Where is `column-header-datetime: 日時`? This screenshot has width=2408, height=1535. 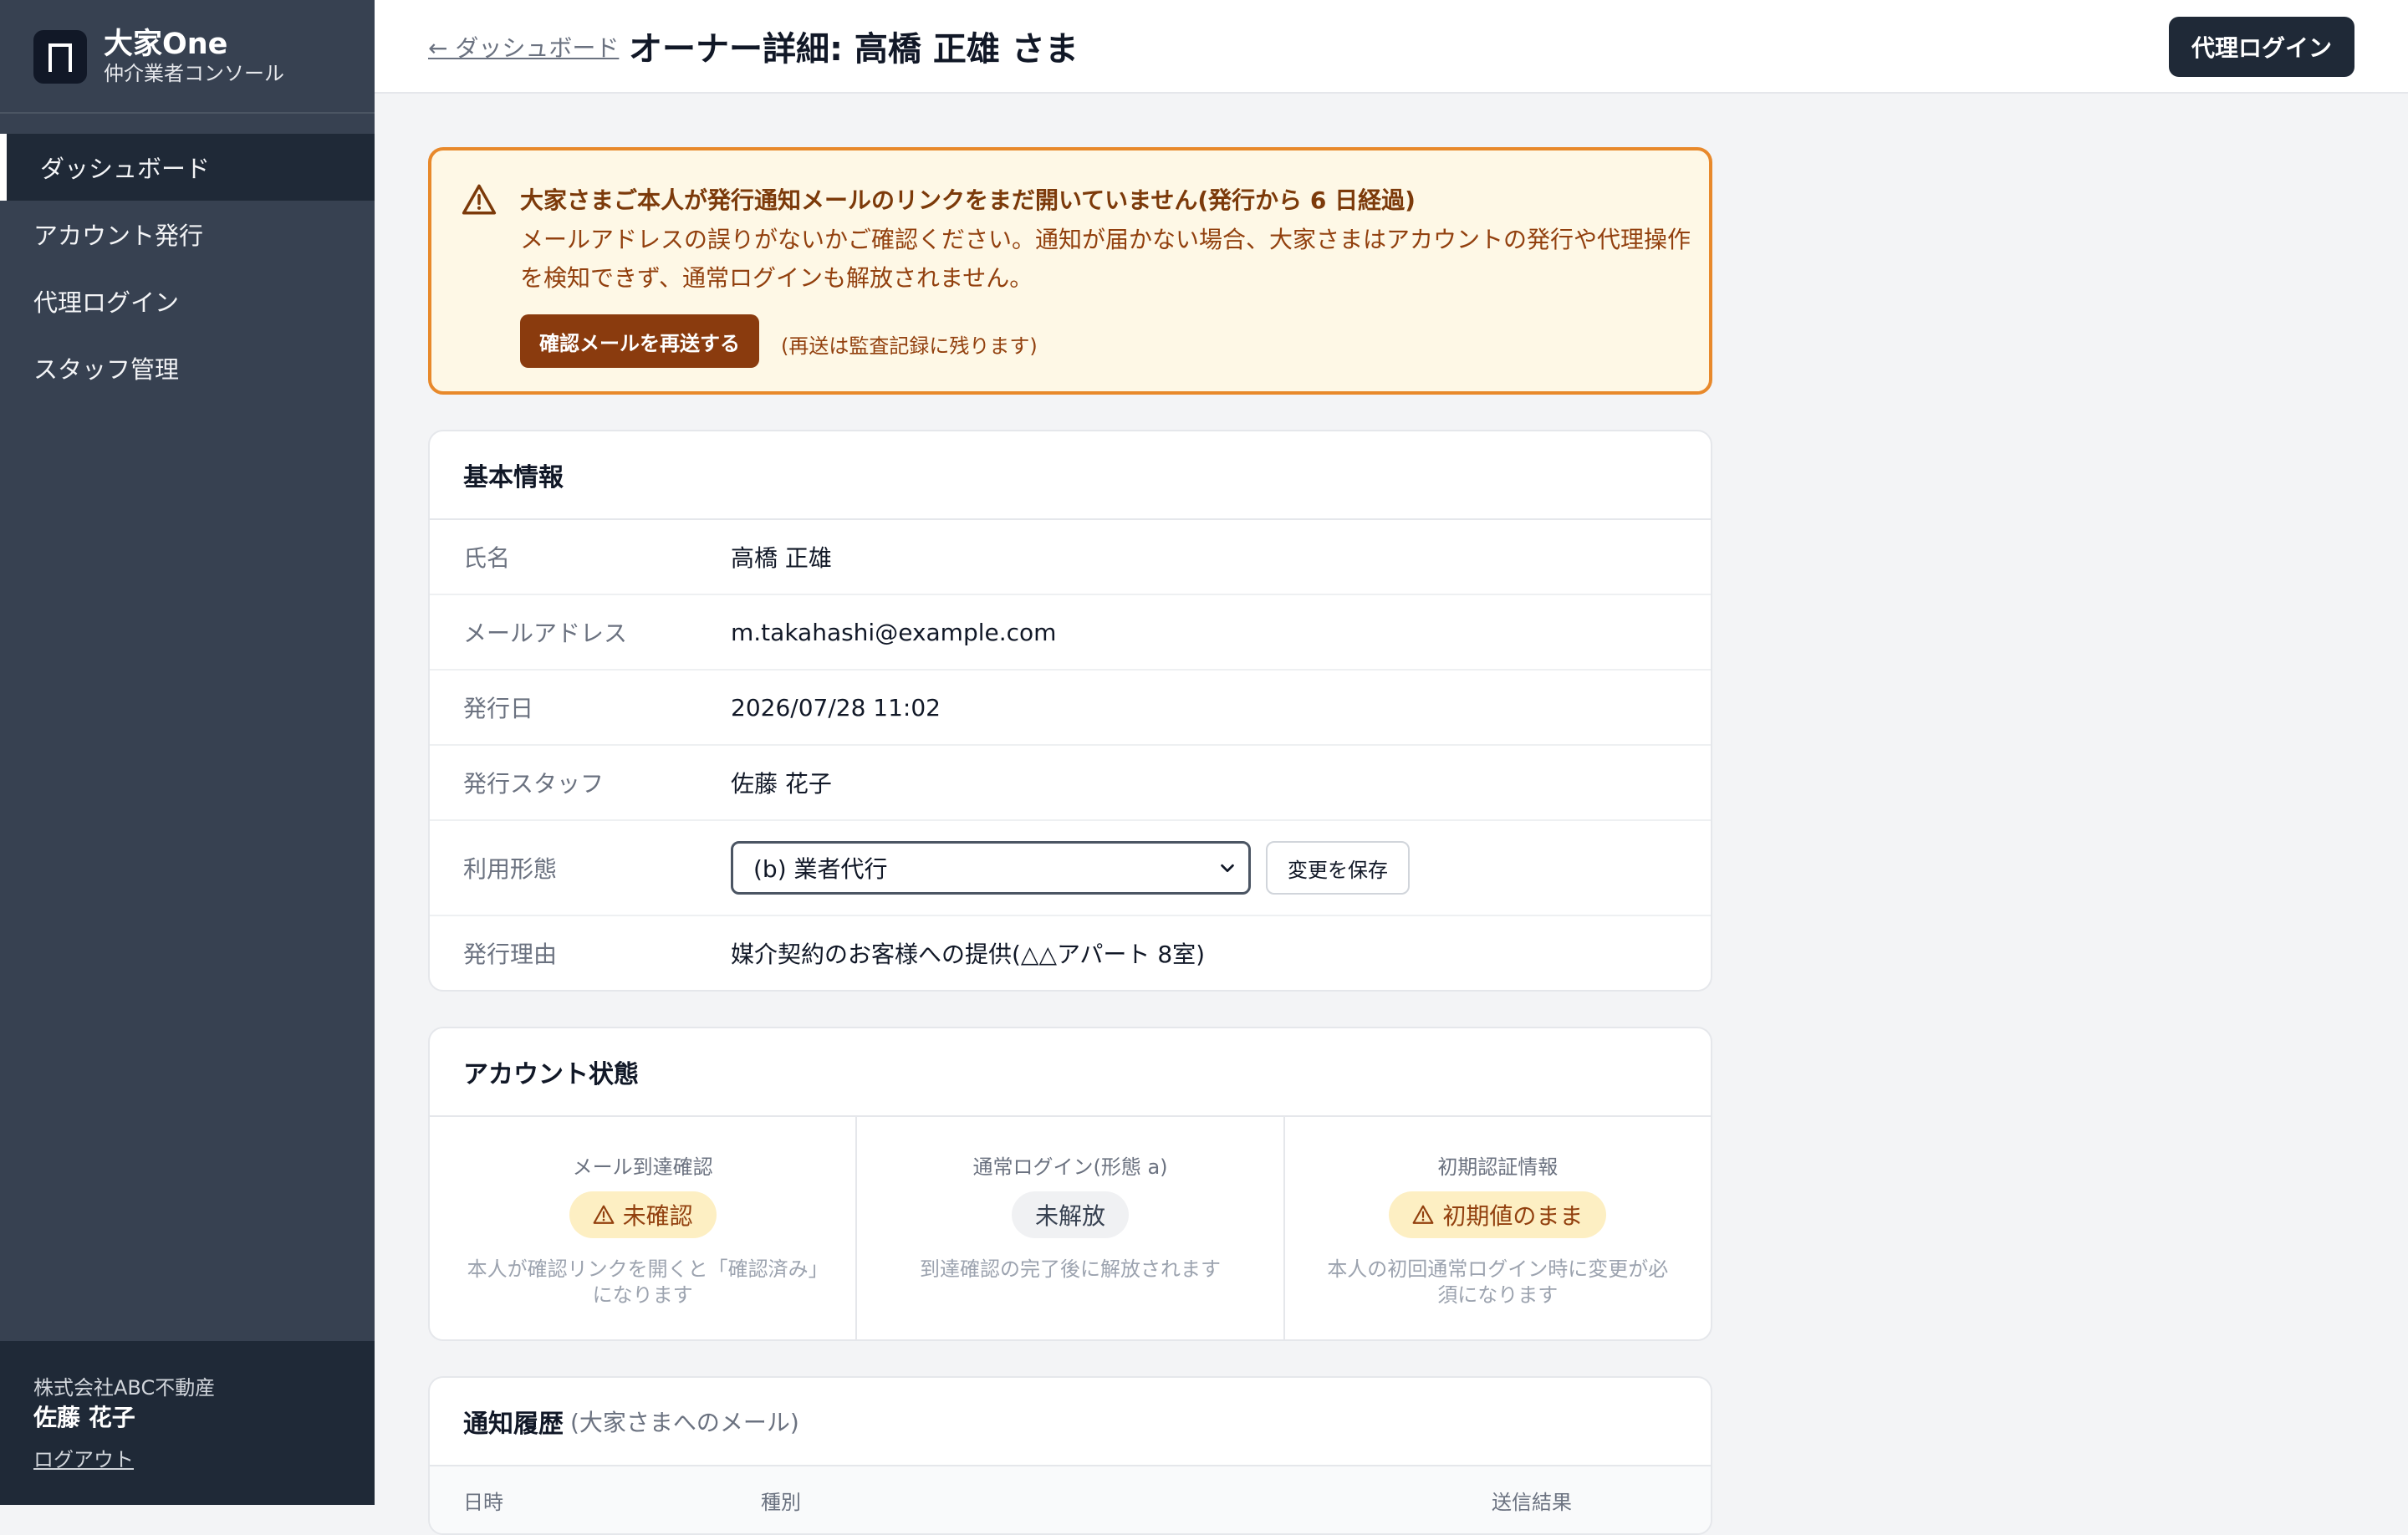 column-header-datetime: 日時 is located at coordinates (483, 1502).